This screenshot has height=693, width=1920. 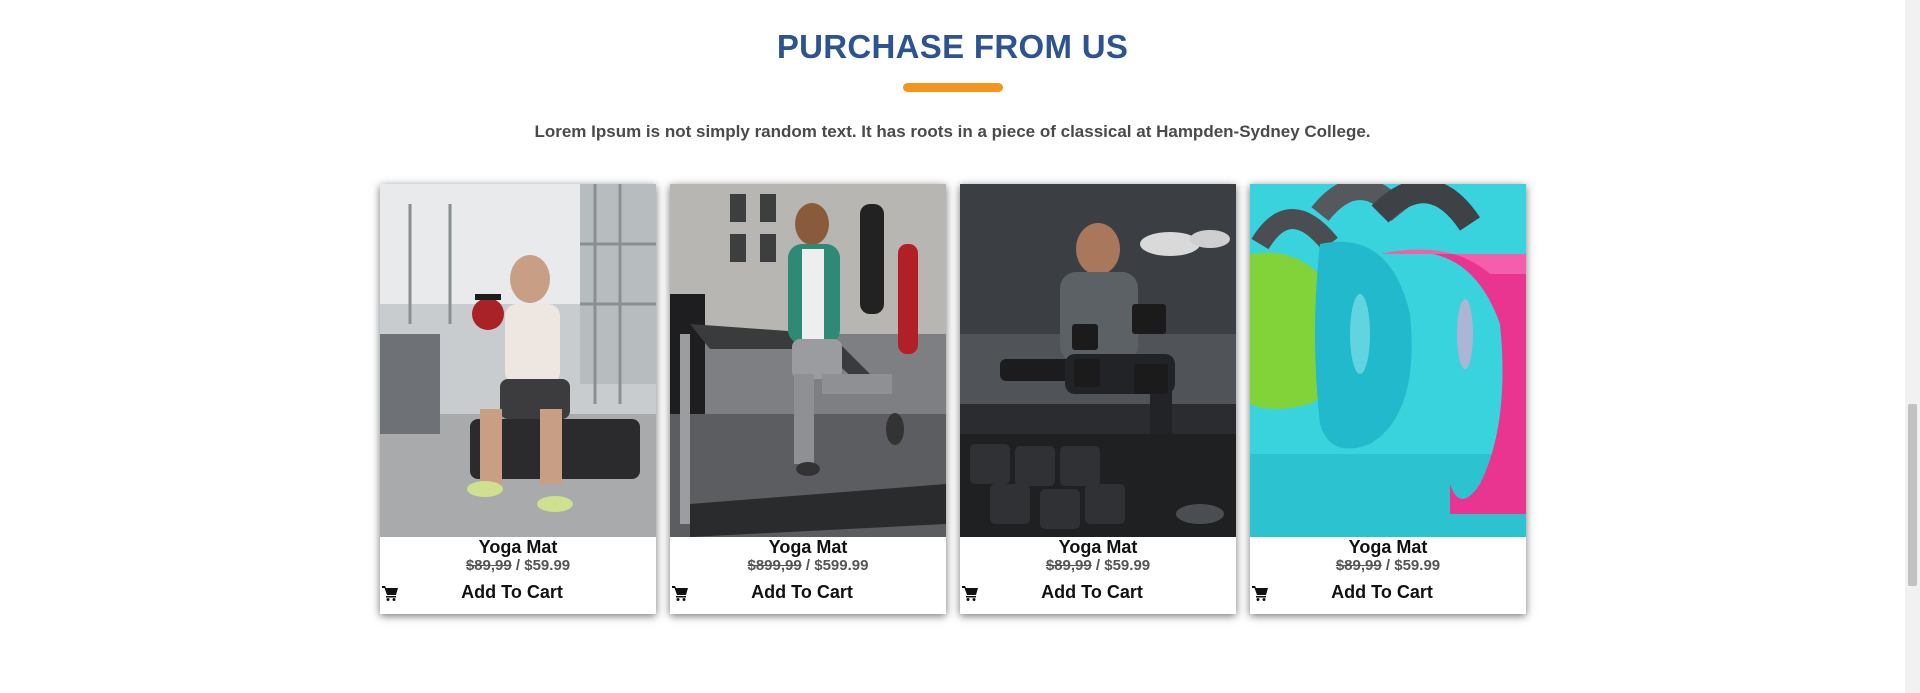 I want to click on vertical-scrollbar, so click(x=1912, y=346).